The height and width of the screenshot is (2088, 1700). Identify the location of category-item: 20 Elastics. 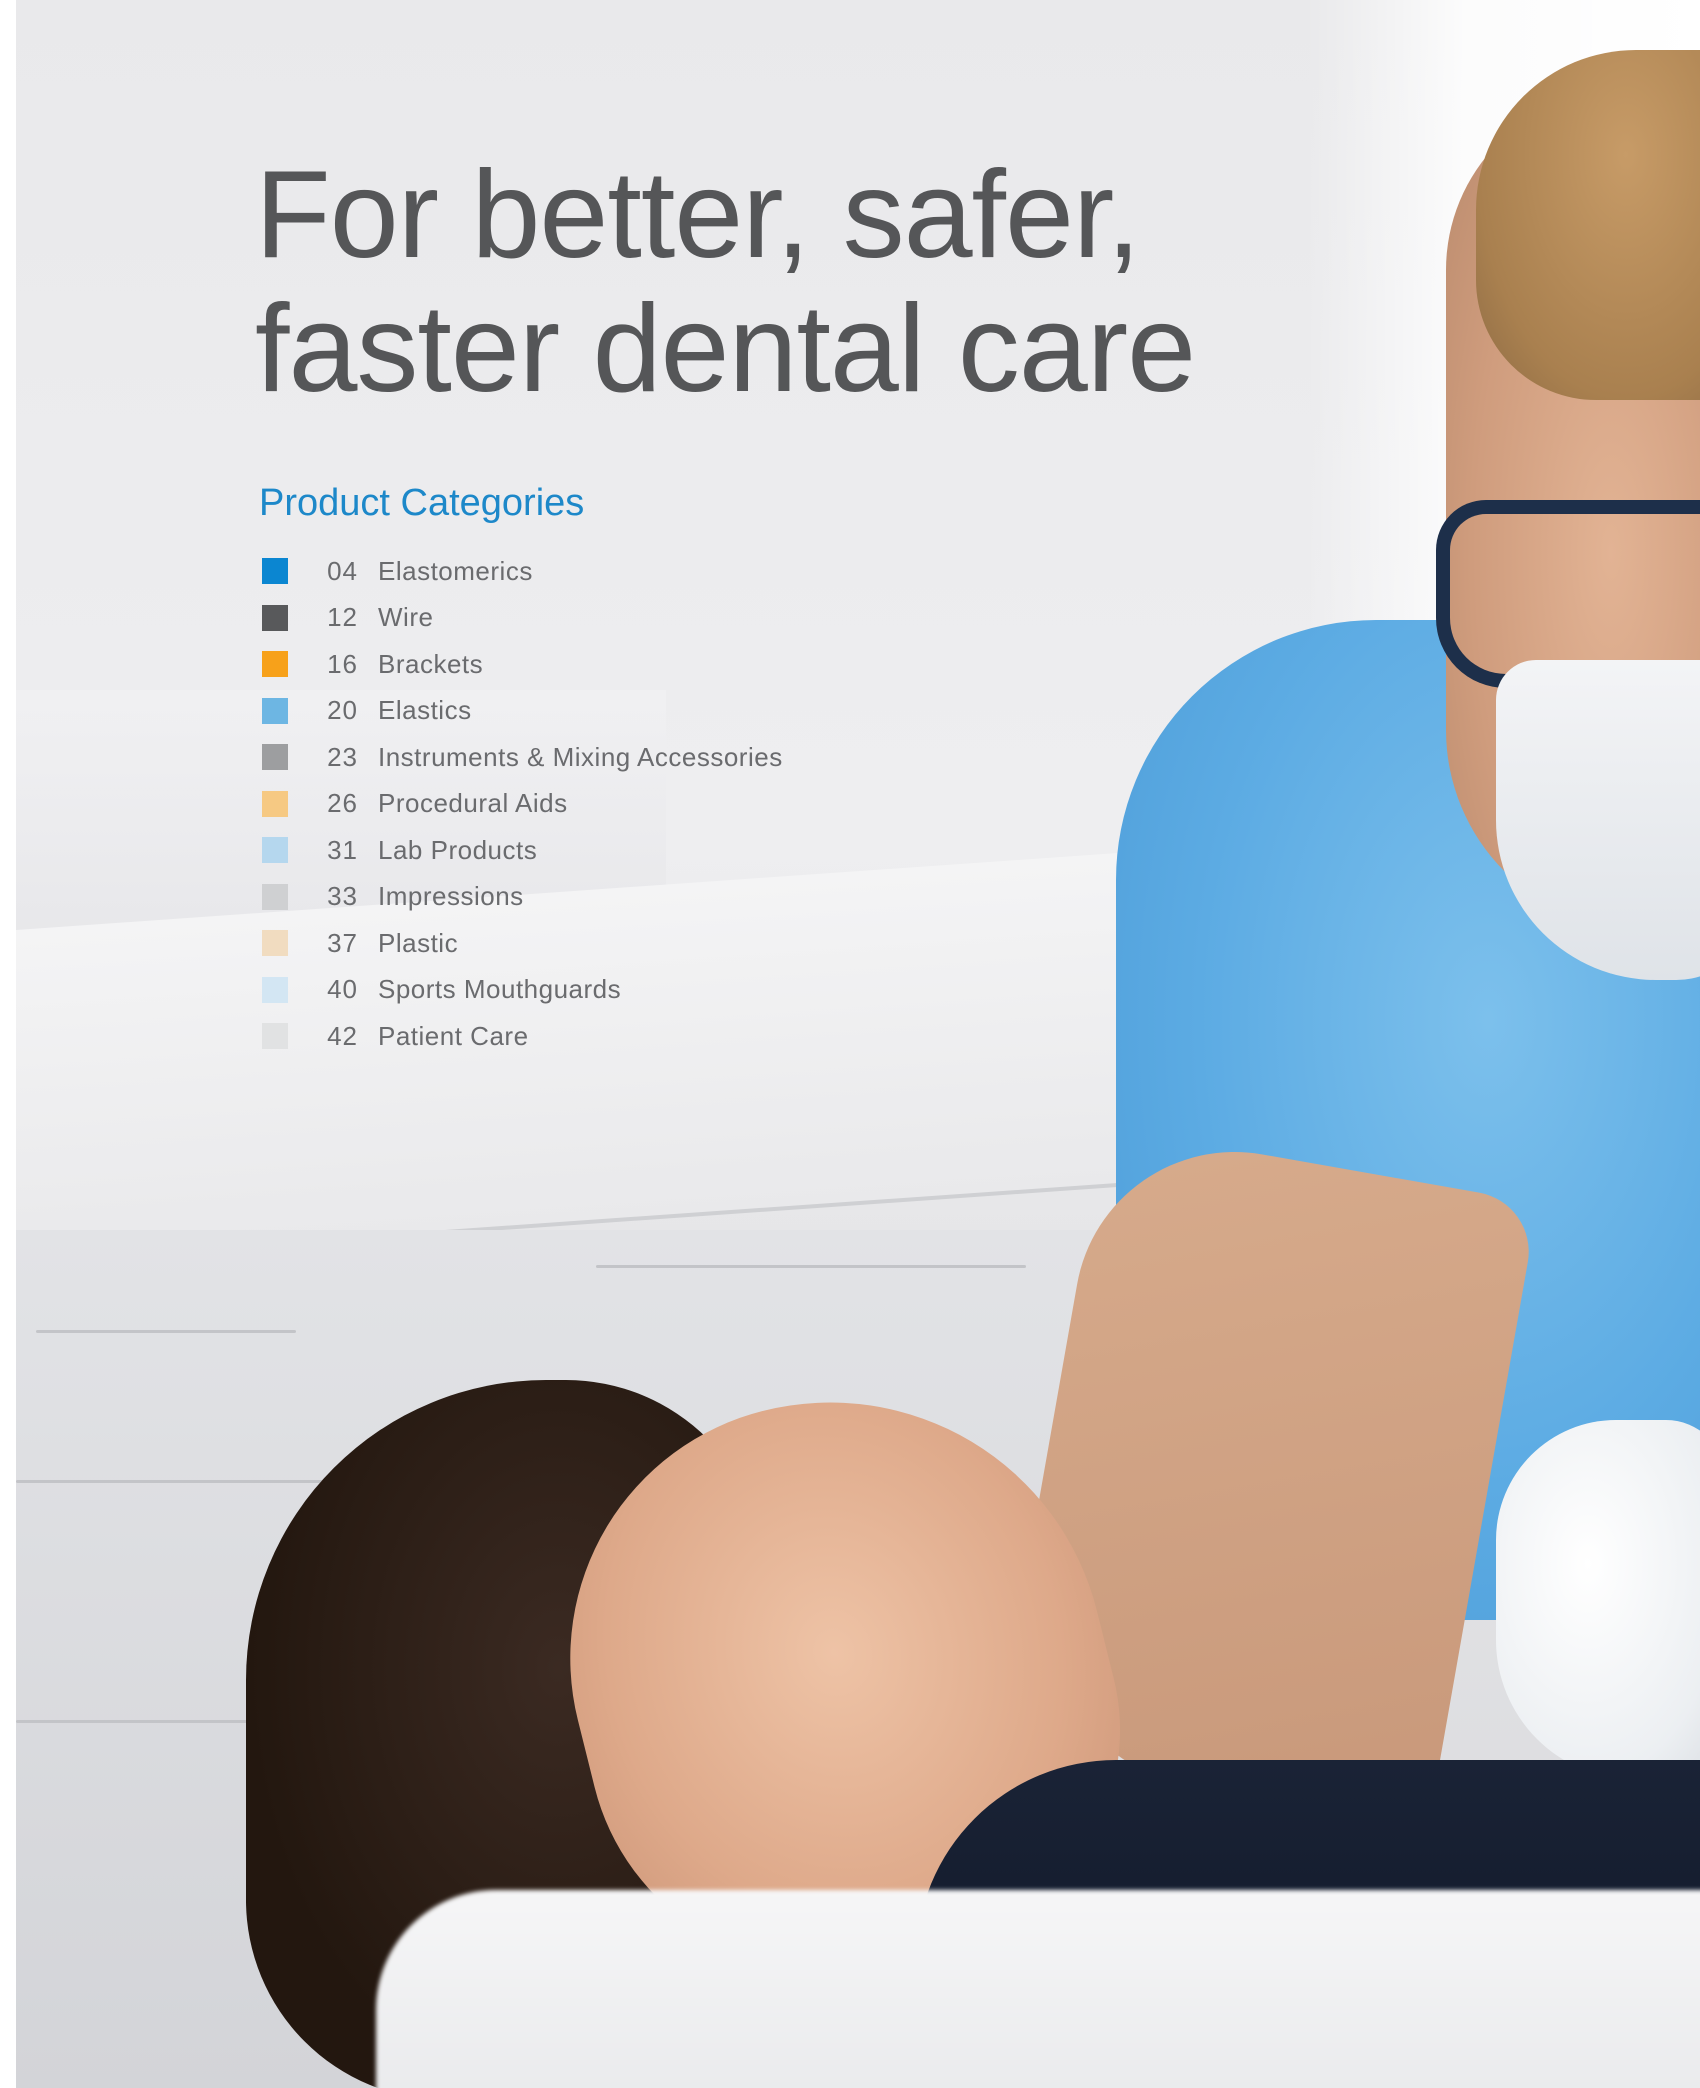
(522, 711).